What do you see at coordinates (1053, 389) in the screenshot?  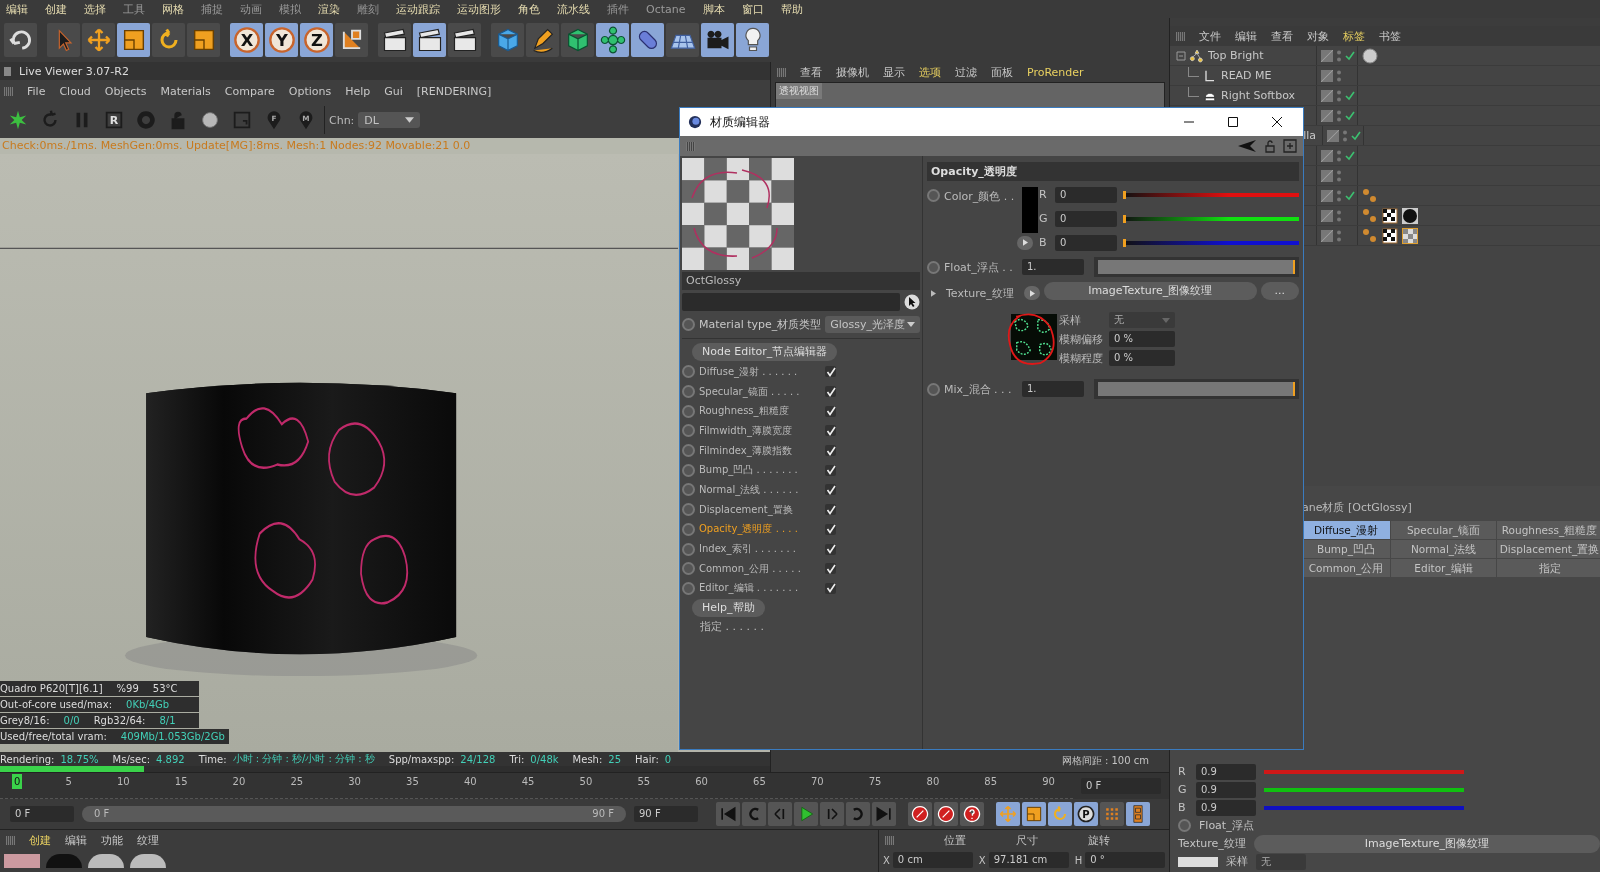 I see `mix-value-field: 1.` at bounding box center [1053, 389].